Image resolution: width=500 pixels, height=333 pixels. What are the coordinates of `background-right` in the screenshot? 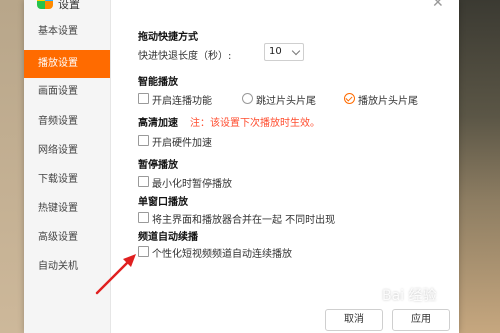 It's located at (479, 166).